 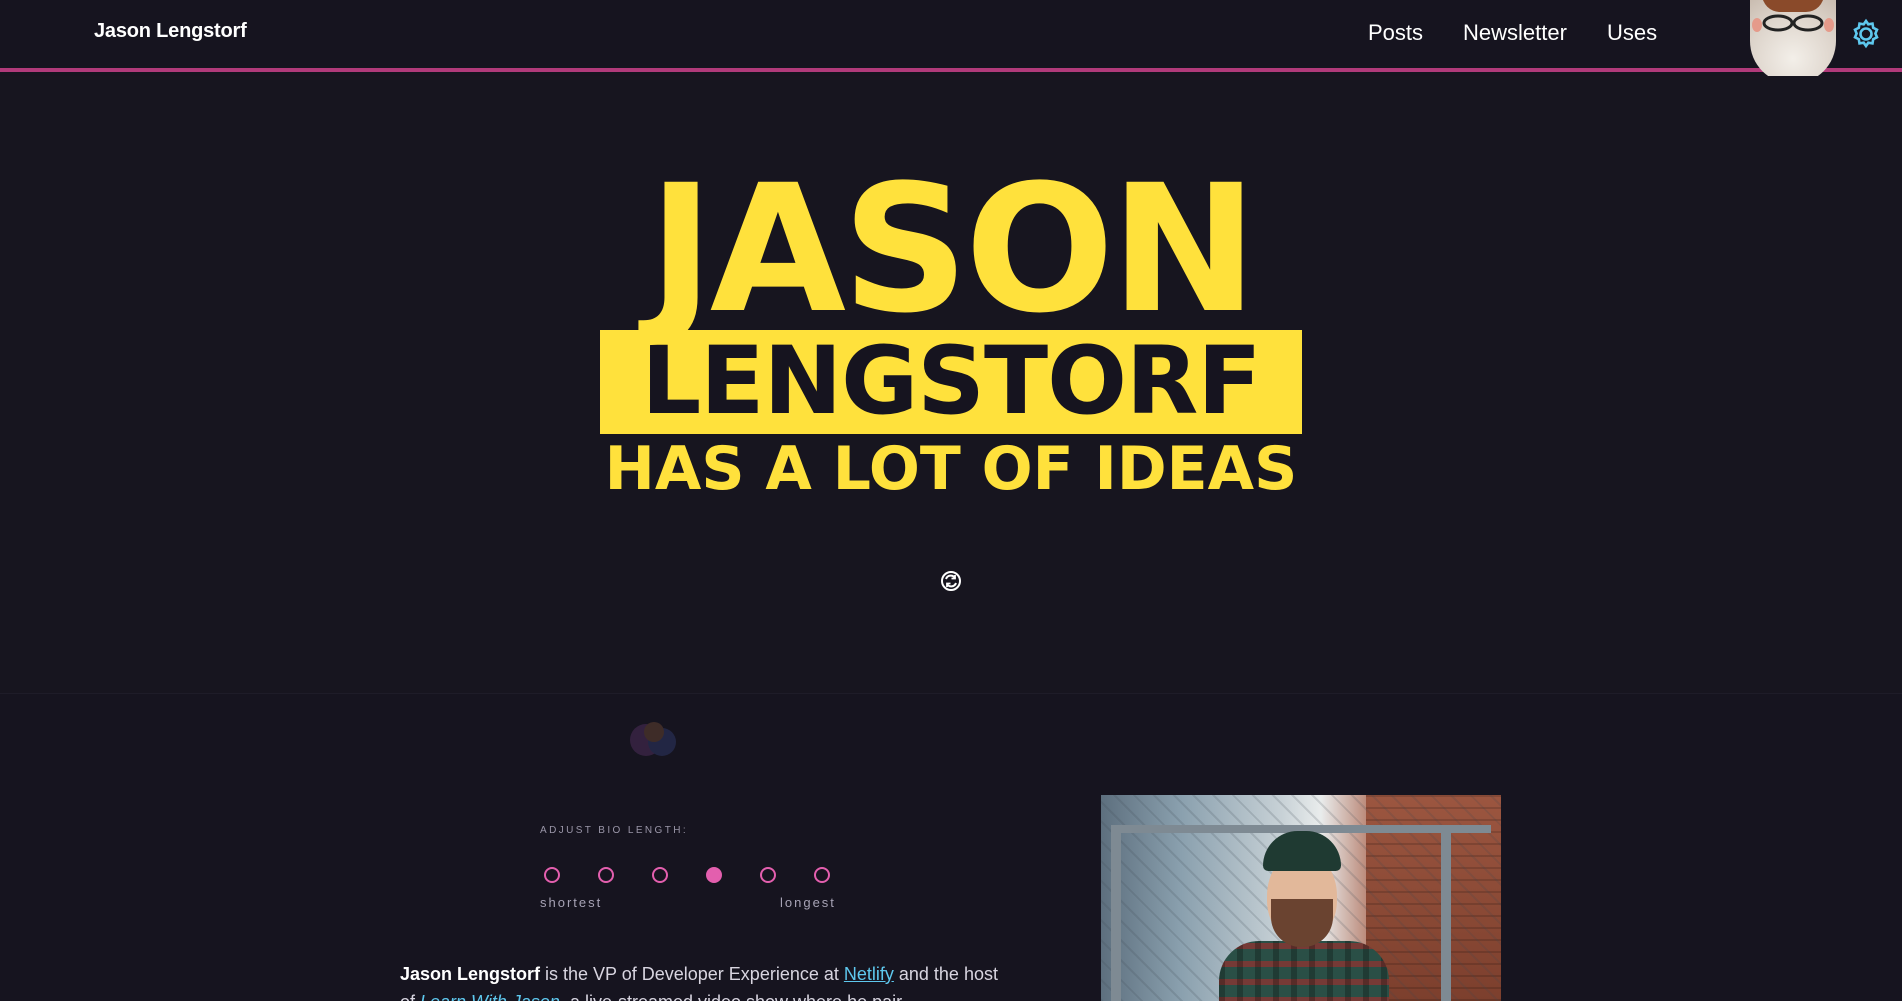 I want to click on gear-icon, so click(x=1866, y=33).